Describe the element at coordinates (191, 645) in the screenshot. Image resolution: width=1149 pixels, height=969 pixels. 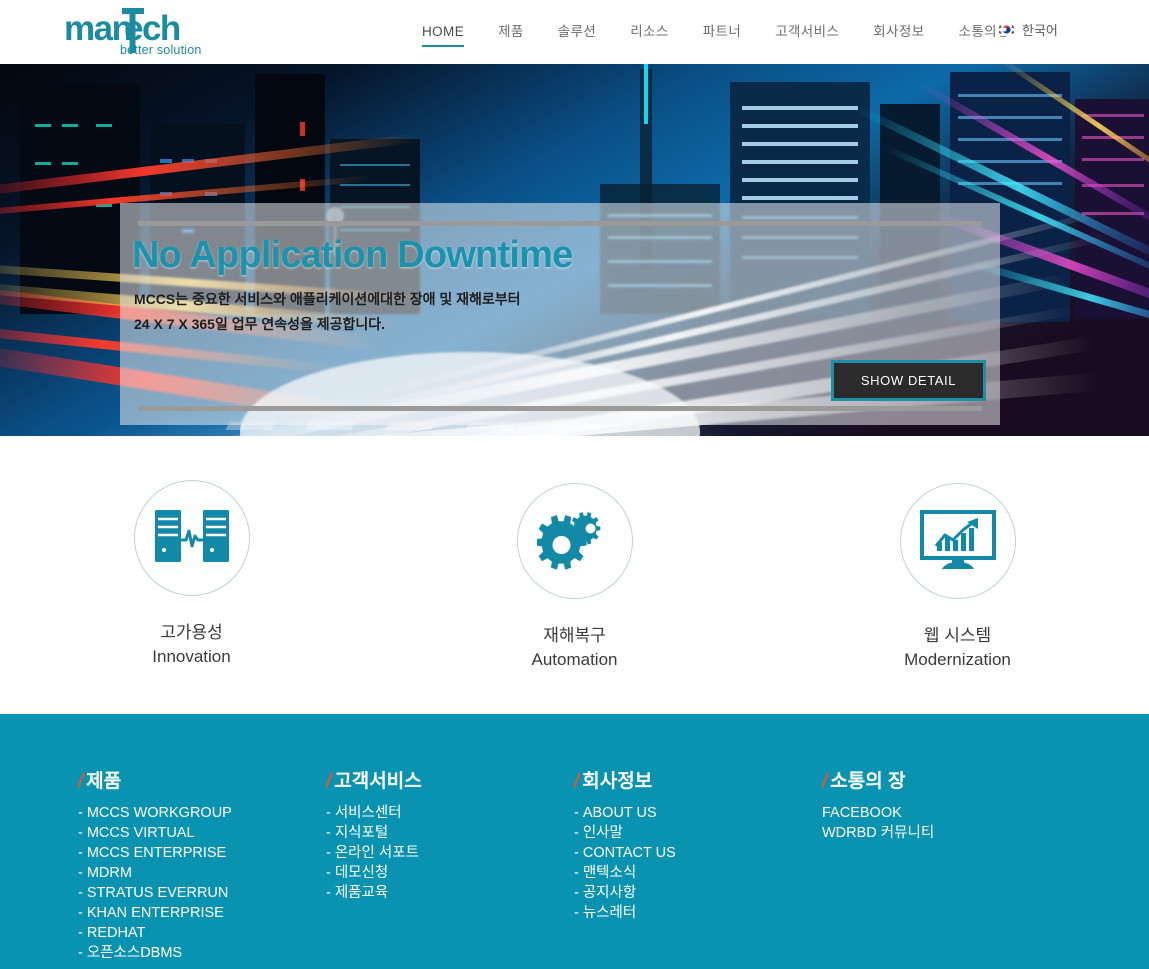
I see `feature-label: 고가용성 Innovation` at that location.